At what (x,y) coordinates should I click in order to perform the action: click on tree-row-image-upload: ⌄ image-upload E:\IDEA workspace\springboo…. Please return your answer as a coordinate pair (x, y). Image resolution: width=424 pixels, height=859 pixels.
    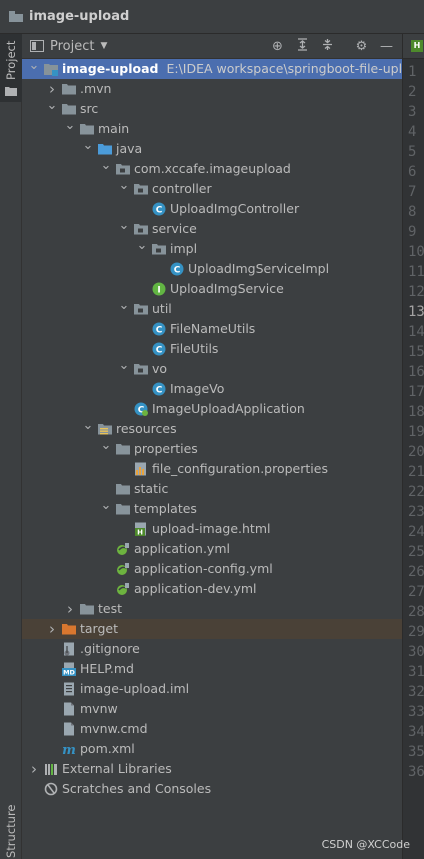
    Looking at the image, I should click on (212, 69).